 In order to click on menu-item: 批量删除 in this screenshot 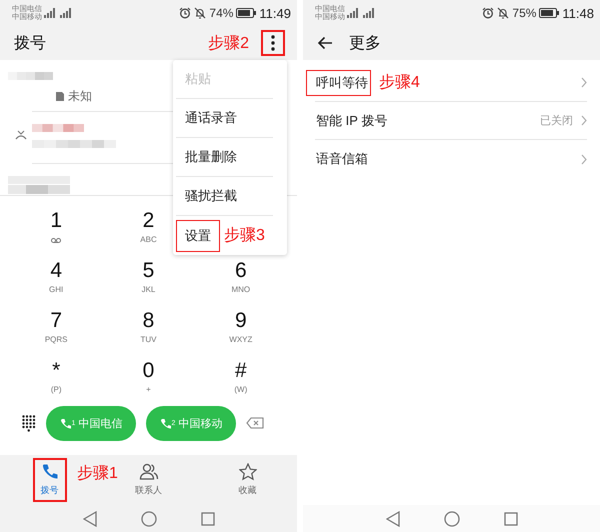, I will do `click(211, 157)`.